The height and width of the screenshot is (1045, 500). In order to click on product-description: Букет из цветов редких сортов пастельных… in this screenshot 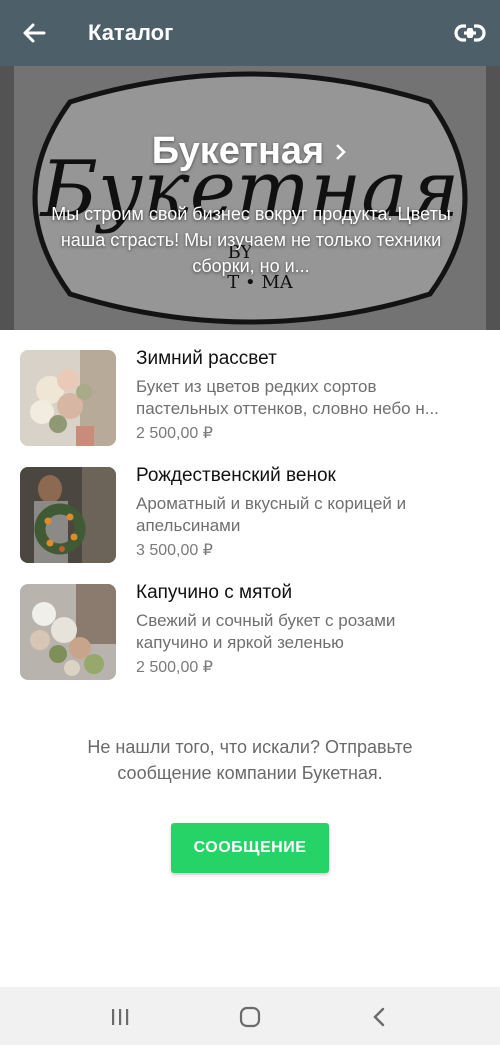, I will do `click(287, 397)`.